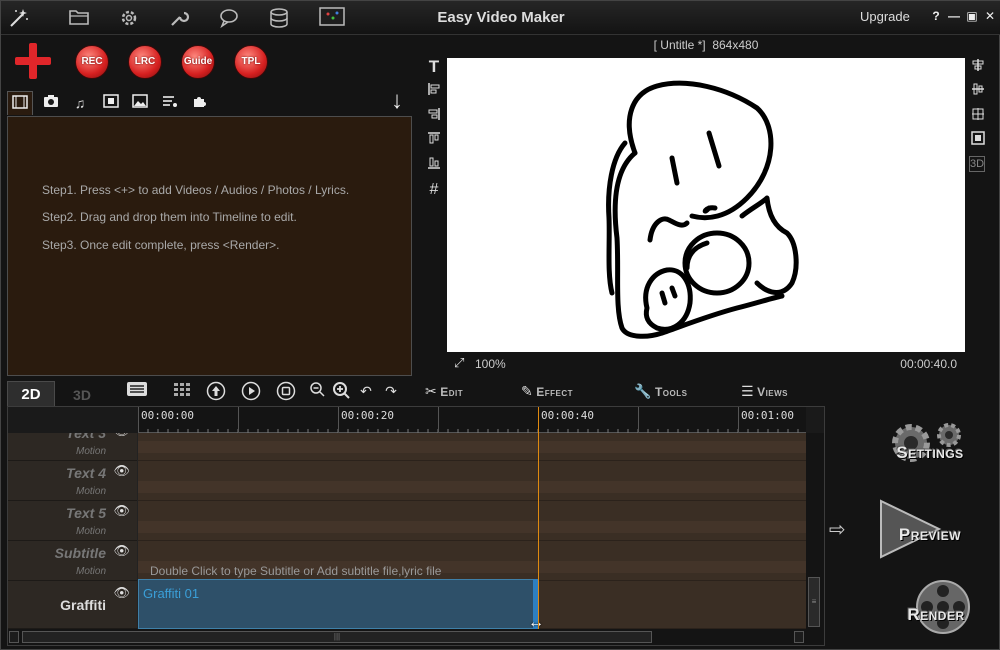 This screenshot has width=1000, height=650. I want to click on ruler-label: 00:00:00, so click(167, 415).